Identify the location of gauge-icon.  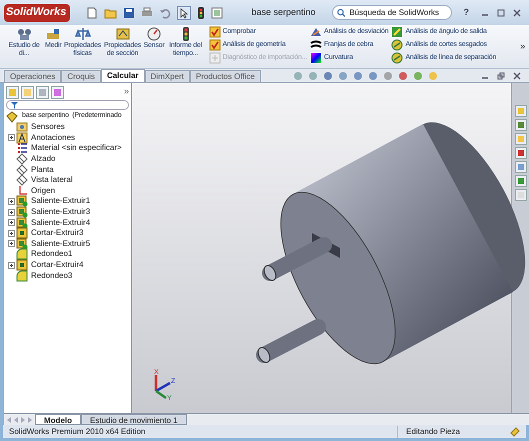
(154, 34).